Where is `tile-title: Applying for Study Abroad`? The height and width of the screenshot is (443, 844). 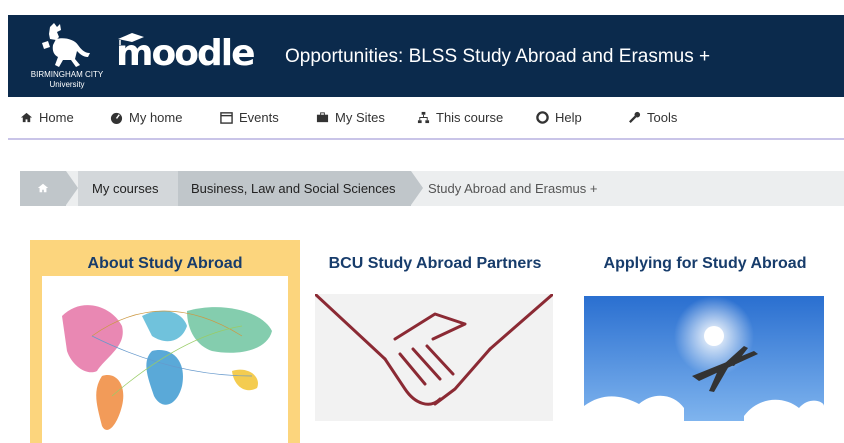
tile-title: Applying for Study Abroad is located at coordinates (705, 264).